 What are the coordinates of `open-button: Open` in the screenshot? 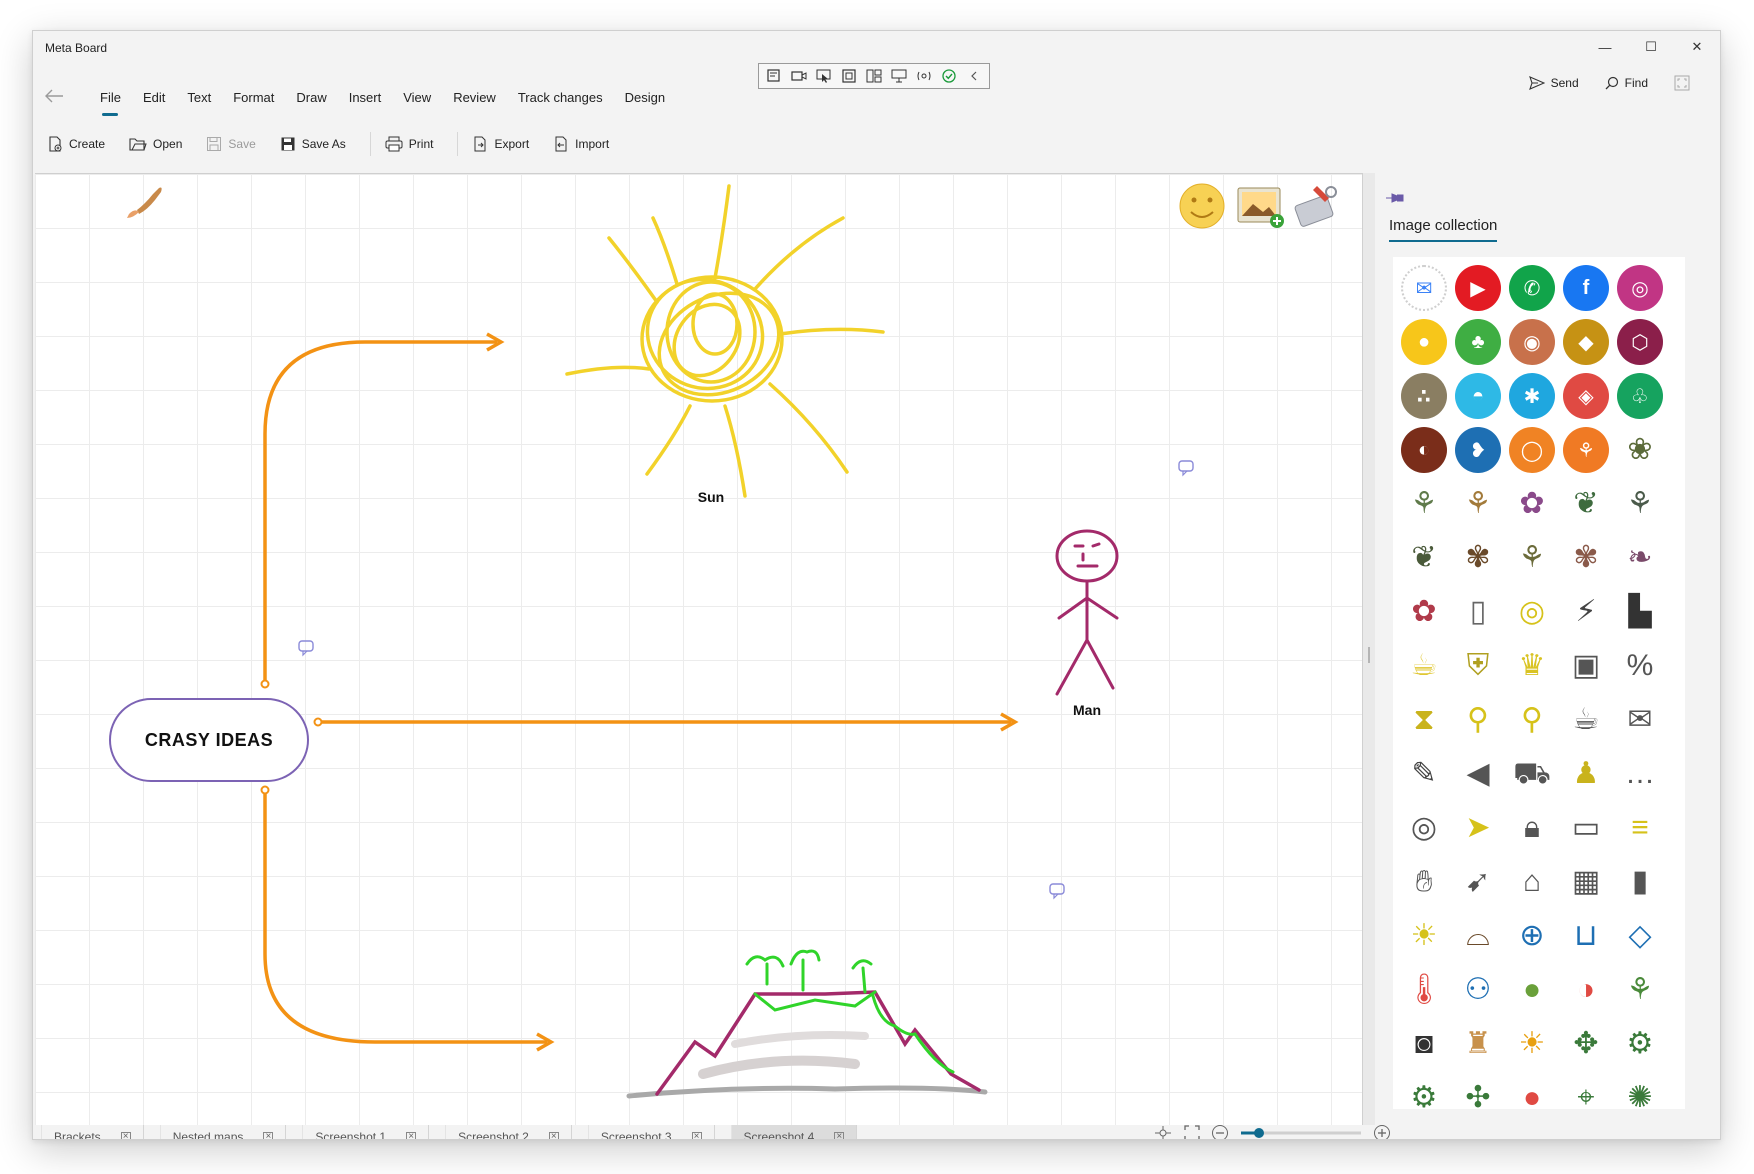 It's located at (161, 144).